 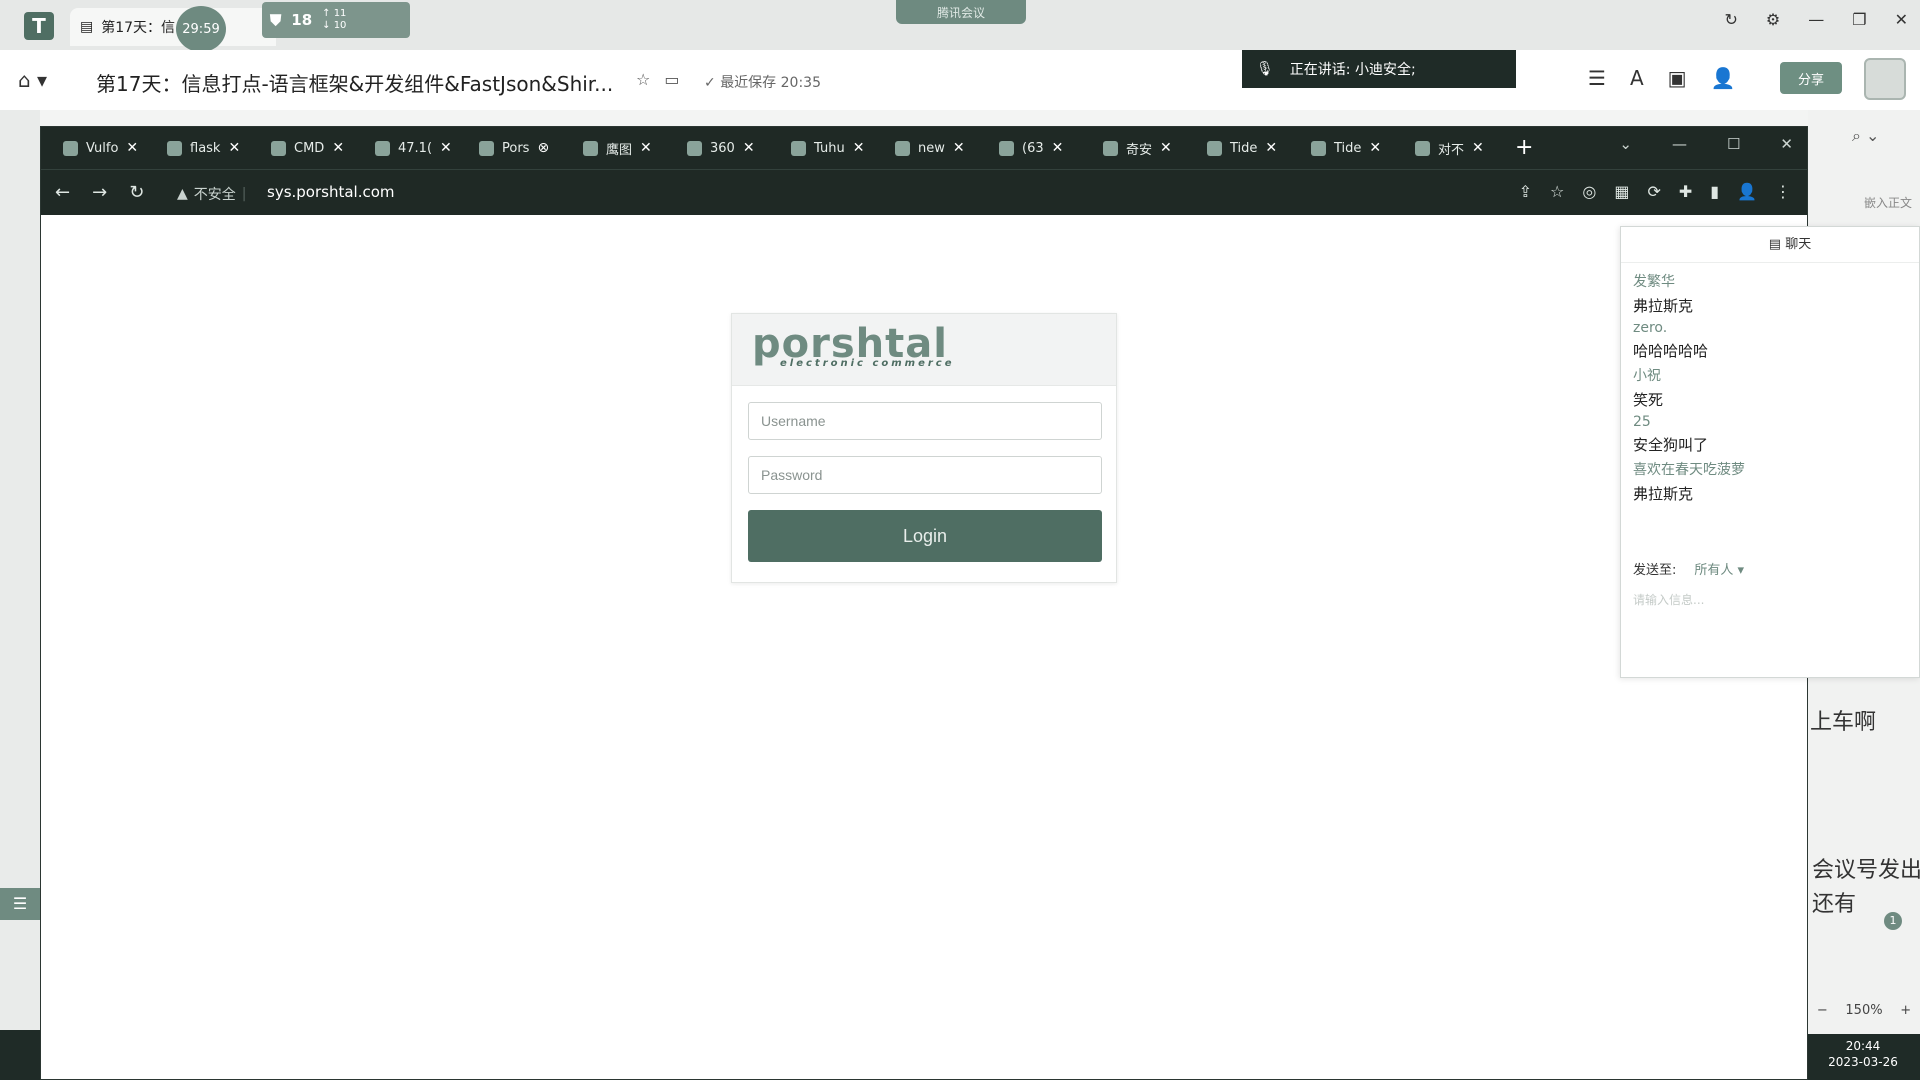 I want to click on meeting-pill: 腾讯会议, so click(x=961, y=12).